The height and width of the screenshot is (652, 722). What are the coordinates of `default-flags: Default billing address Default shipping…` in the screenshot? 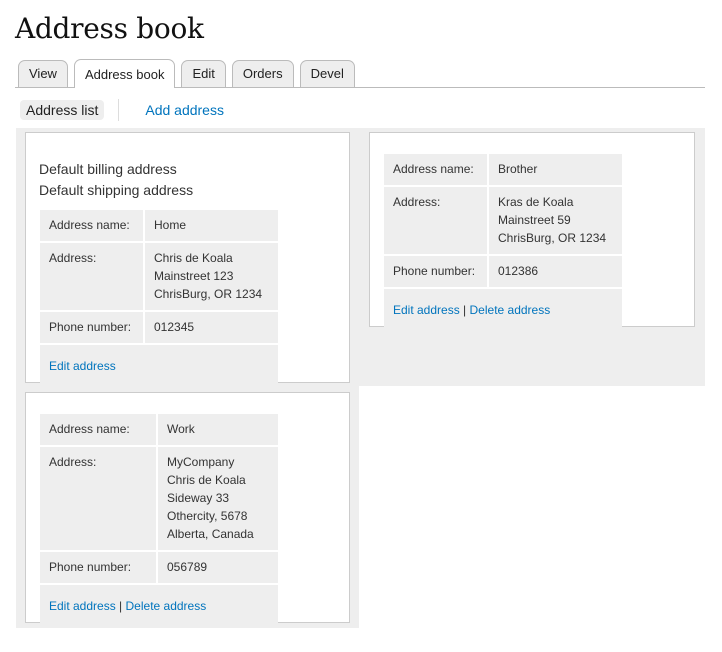 It's located at (116, 180).